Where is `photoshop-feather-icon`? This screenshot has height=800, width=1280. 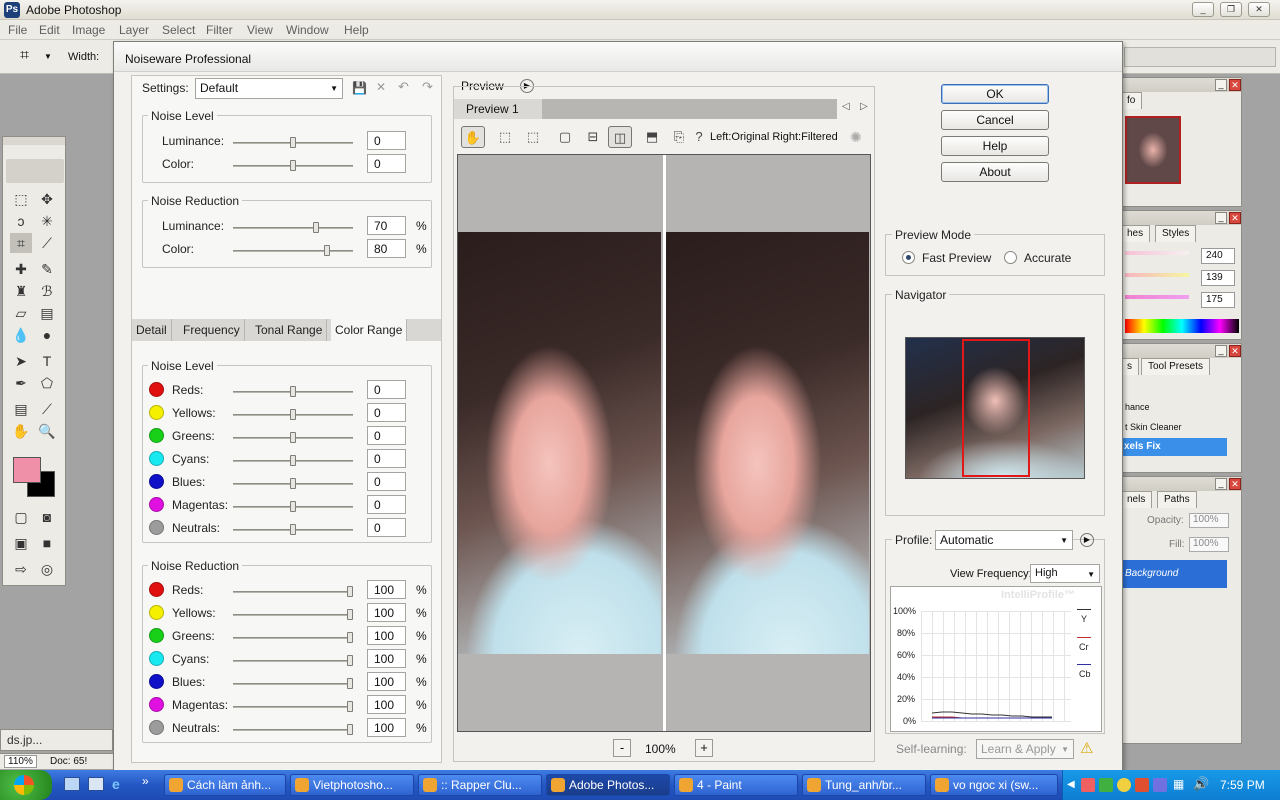 photoshop-feather-icon is located at coordinates (35, 171).